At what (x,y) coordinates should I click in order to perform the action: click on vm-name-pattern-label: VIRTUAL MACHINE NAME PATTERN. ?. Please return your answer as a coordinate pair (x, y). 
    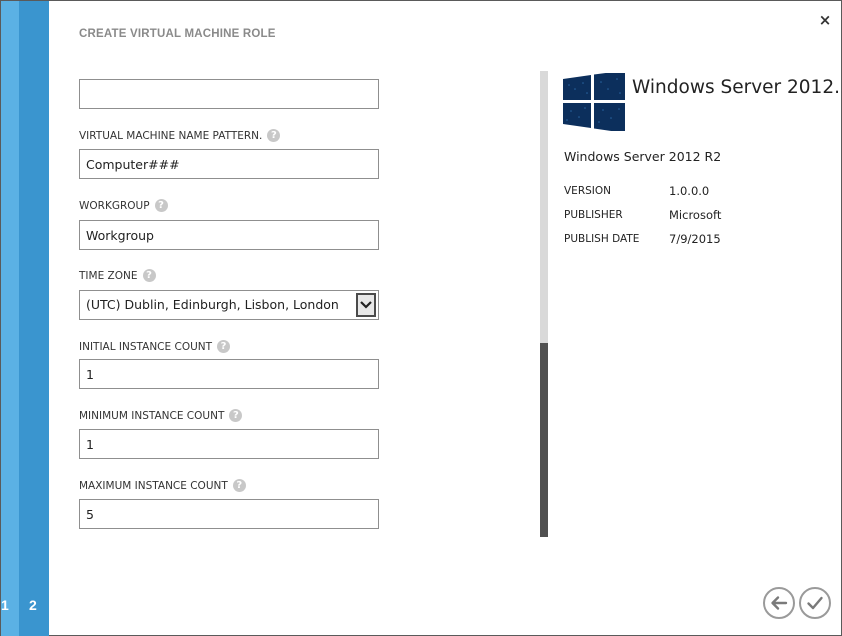
    Looking at the image, I should click on (180, 135).